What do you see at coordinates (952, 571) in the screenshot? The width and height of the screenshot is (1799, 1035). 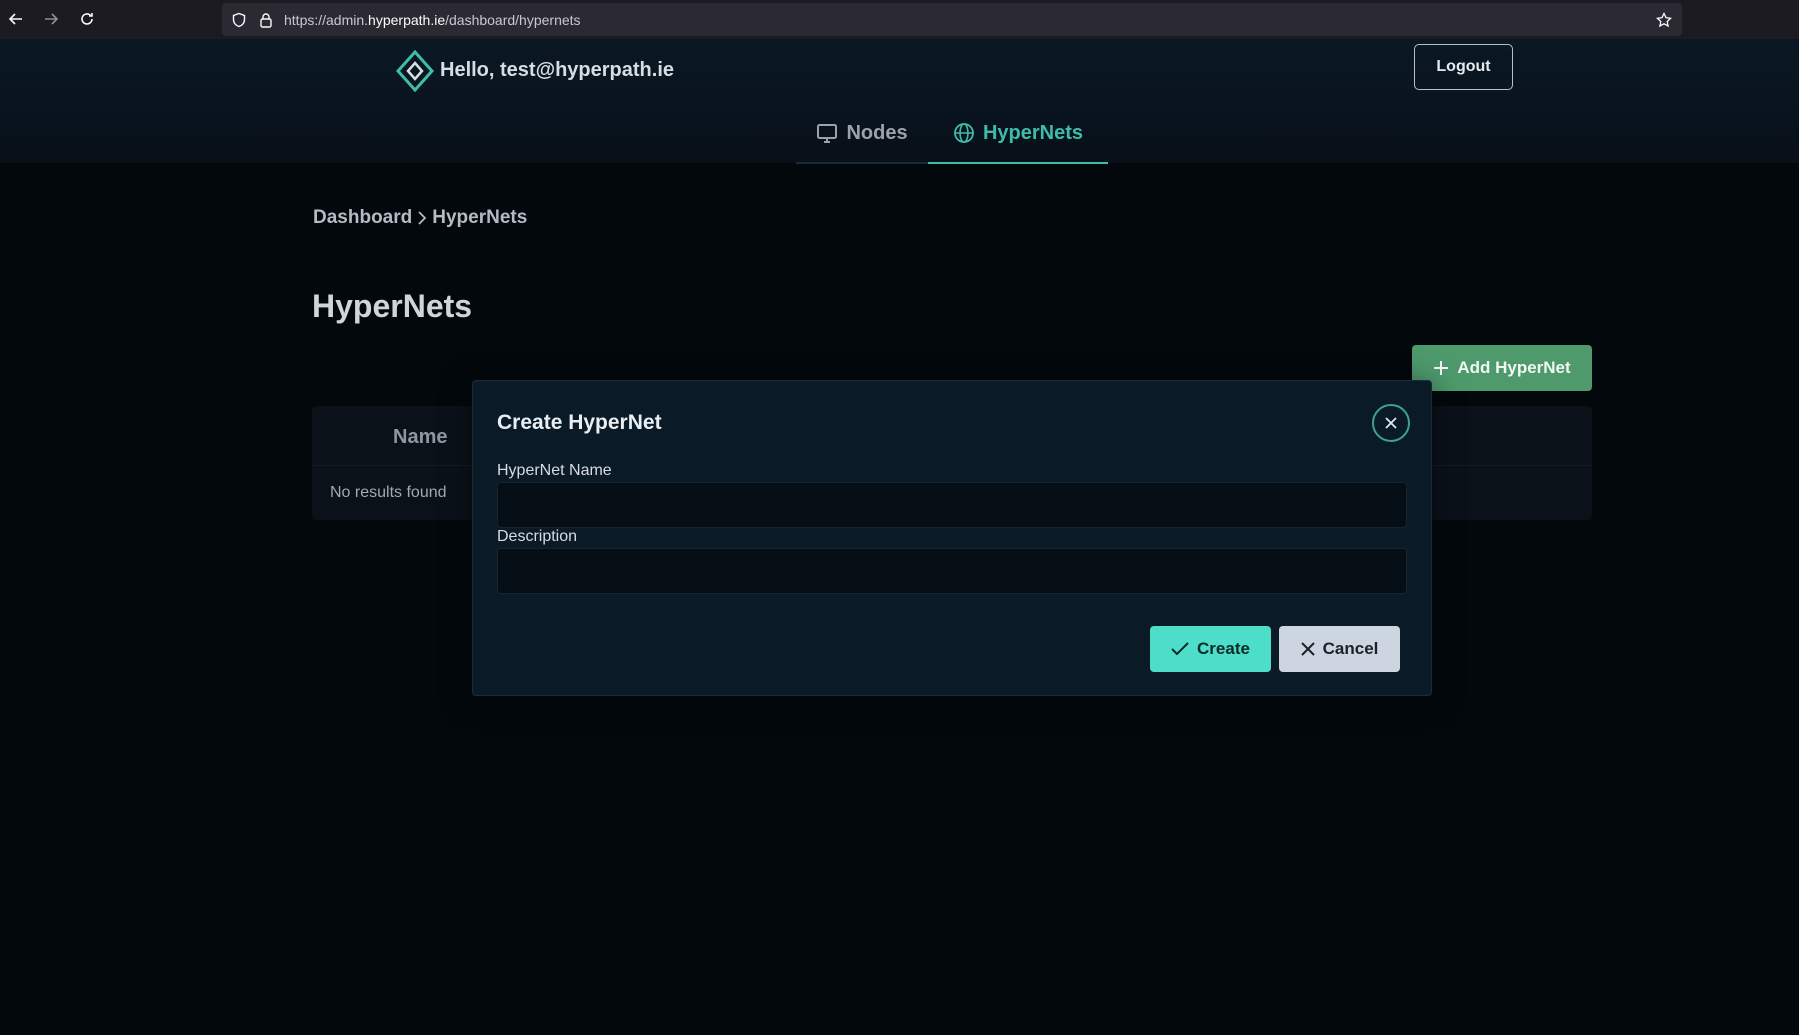 I see `description-input` at bounding box center [952, 571].